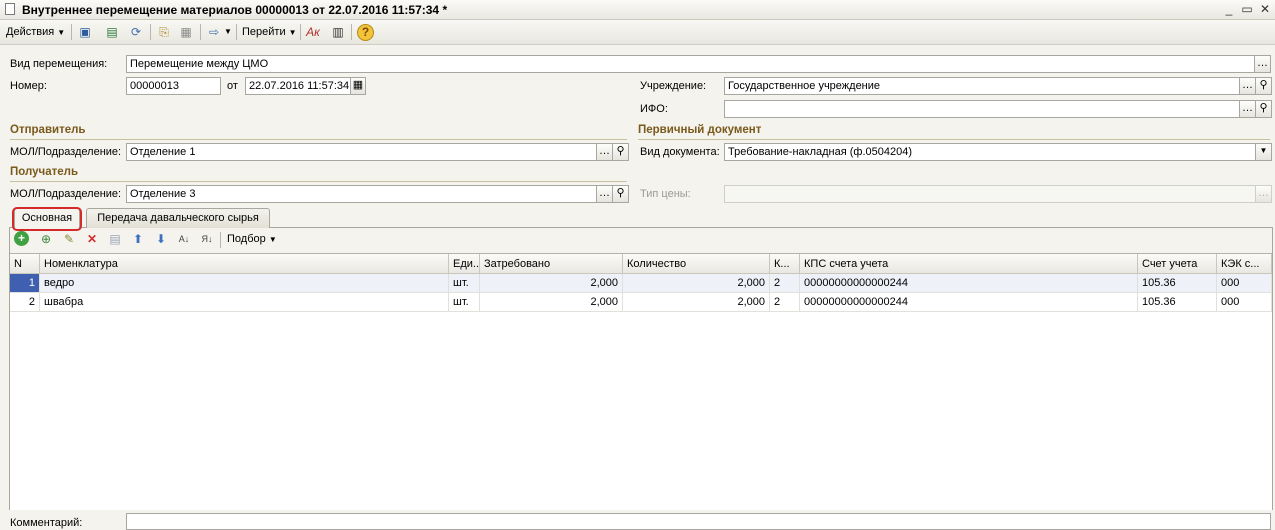 The width and height of the screenshot is (1275, 530). Describe the element at coordinates (1247, 9) in the screenshot. I see `restore-button: ▭` at that location.